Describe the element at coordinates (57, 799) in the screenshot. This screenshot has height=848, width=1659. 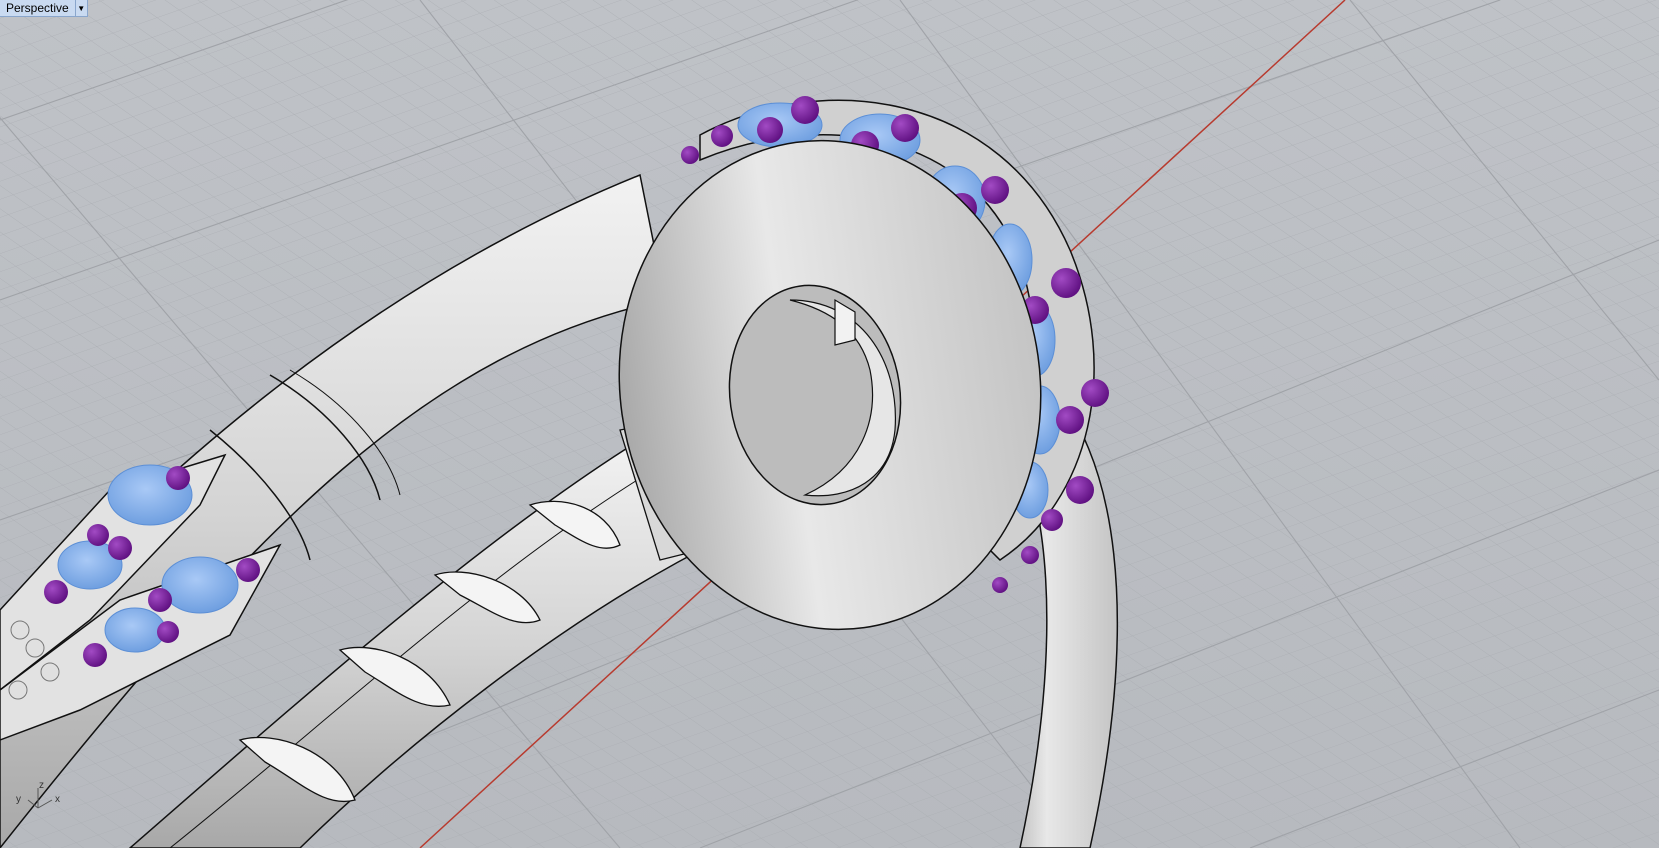
I see `axis-x-label: x` at that location.